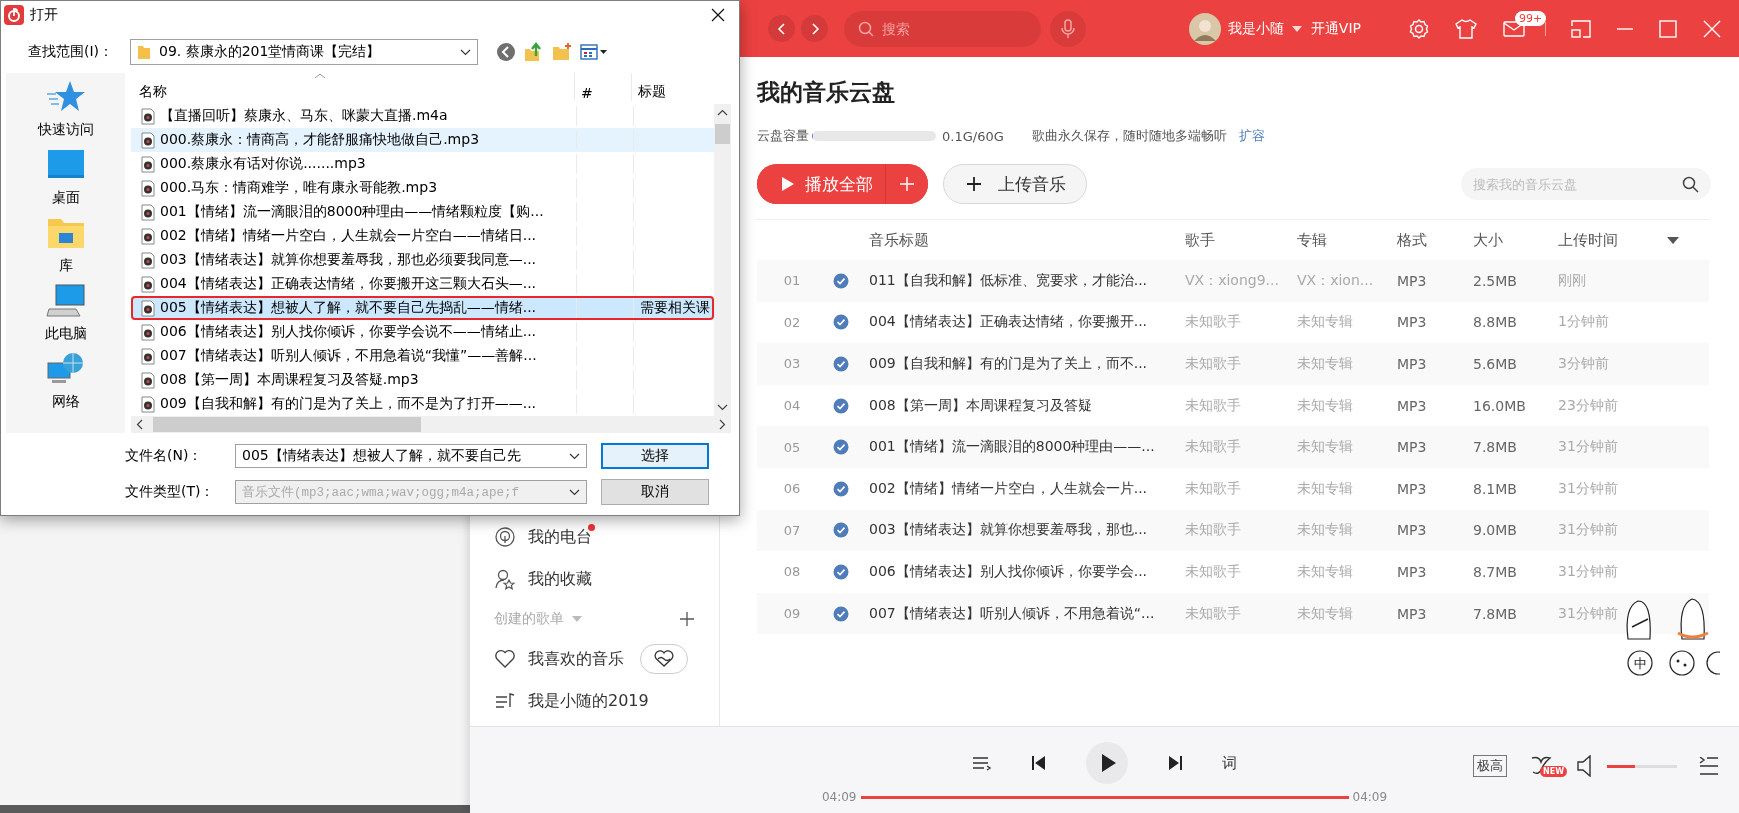  Describe the element at coordinates (594, 579) in the screenshot. I see `sidebar-item: 我的收藏` at that location.